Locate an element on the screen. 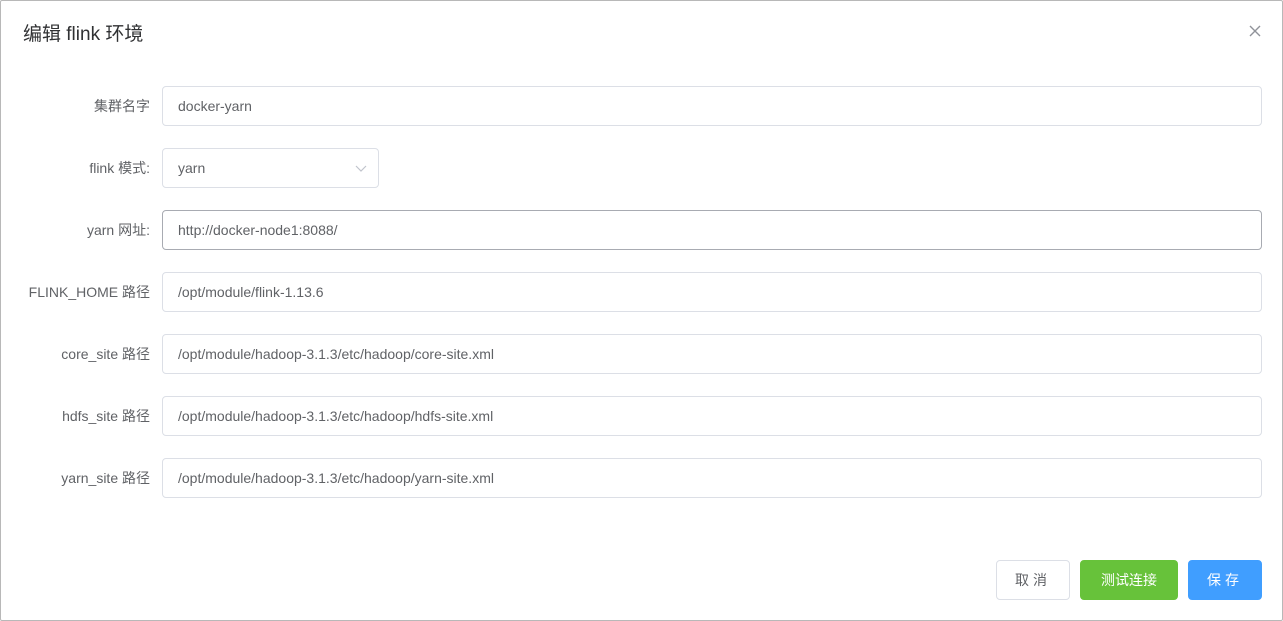 The height and width of the screenshot is (621, 1283). form-item-cluster-name: 集群名字 docker-yarn is located at coordinates (641, 106).